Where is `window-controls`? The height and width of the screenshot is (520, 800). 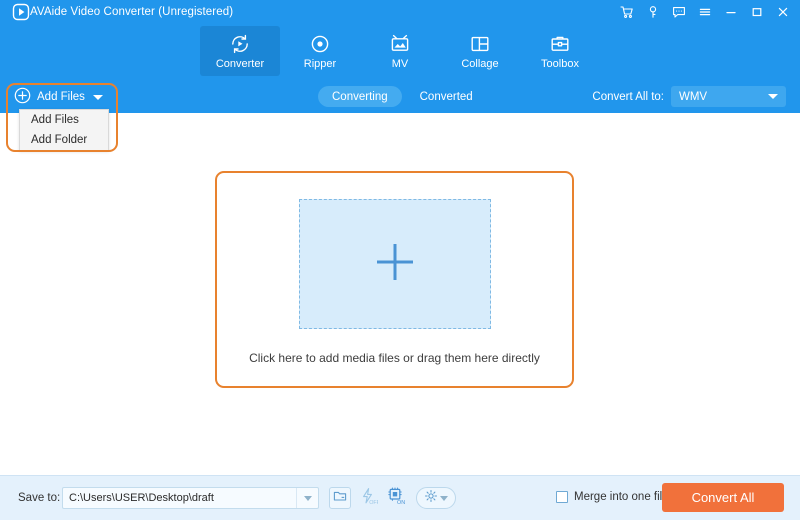 window-controls is located at coordinates (705, 12).